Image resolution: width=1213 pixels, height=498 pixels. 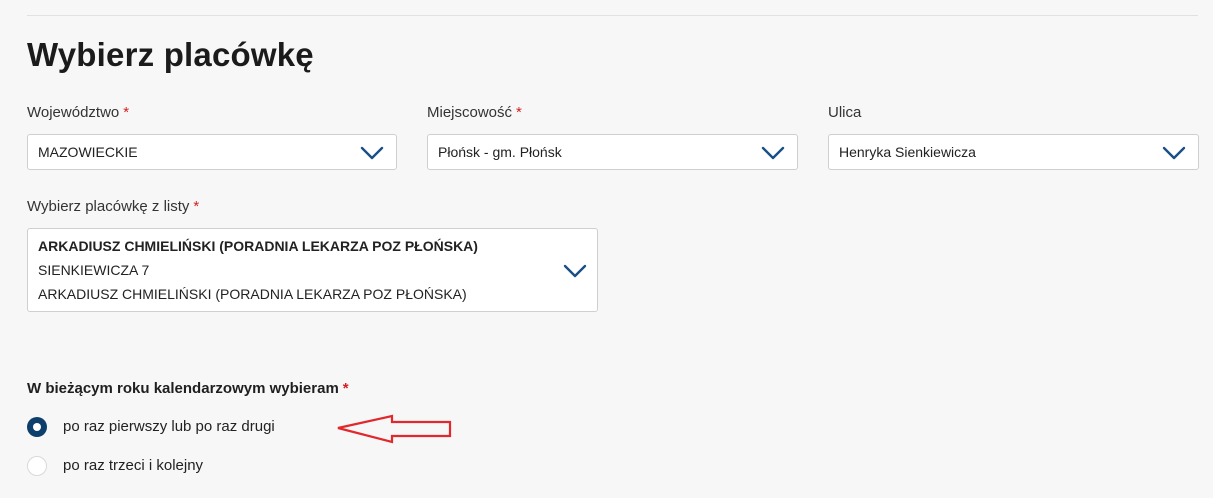 I want to click on placowka-address: SIENKIEWICZA 7, so click(x=94, y=270).